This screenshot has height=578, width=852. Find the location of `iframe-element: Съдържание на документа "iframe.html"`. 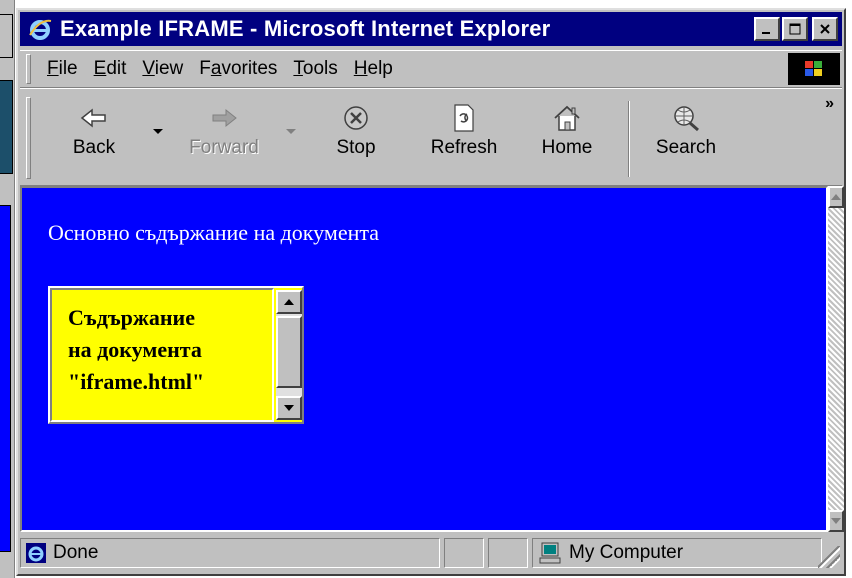

iframe-element: Съдържание на документа "iframe.html" is located at coordinates (176, 355).